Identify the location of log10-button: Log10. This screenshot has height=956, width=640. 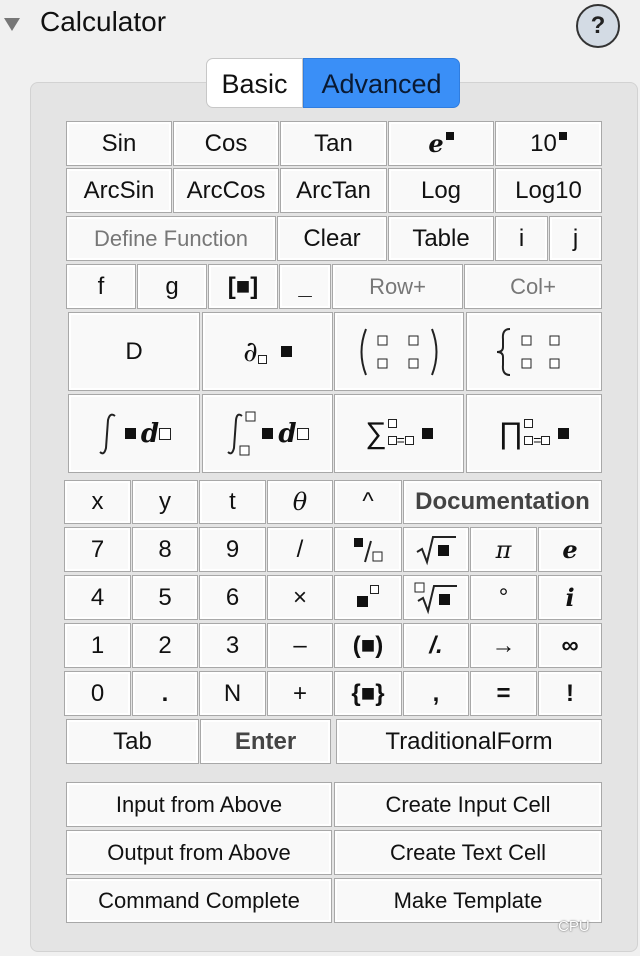
(548, 190).